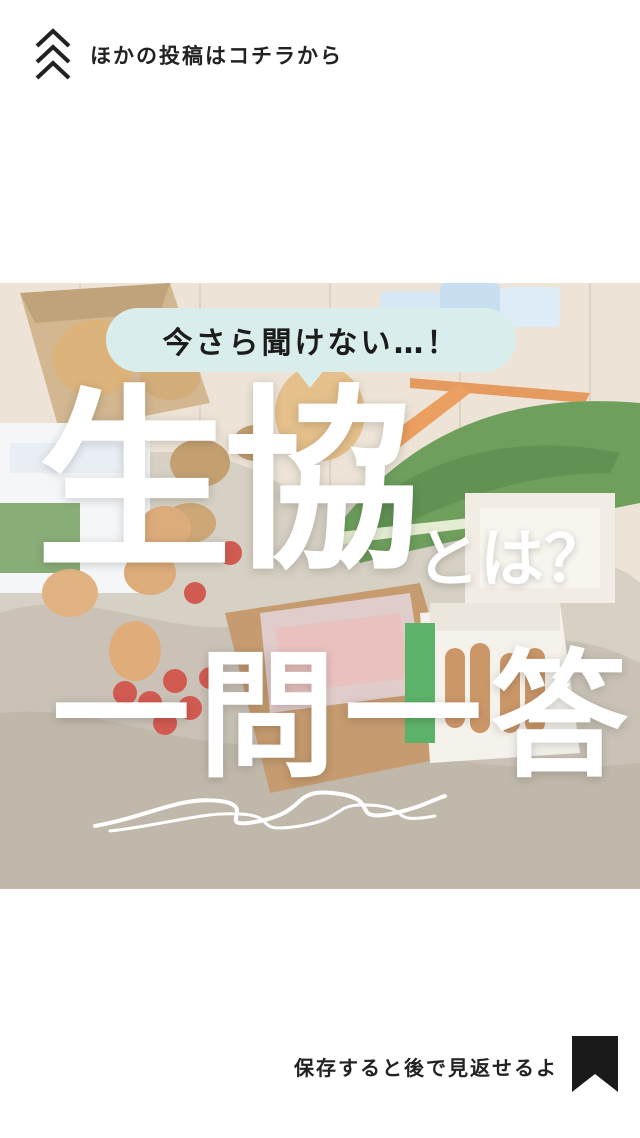  What do you see at coordinates (426, 1067) in the screenshot?
I see `save-tip-label: 保存すると後で見返せるよ` at bounding box center [426, 1067].